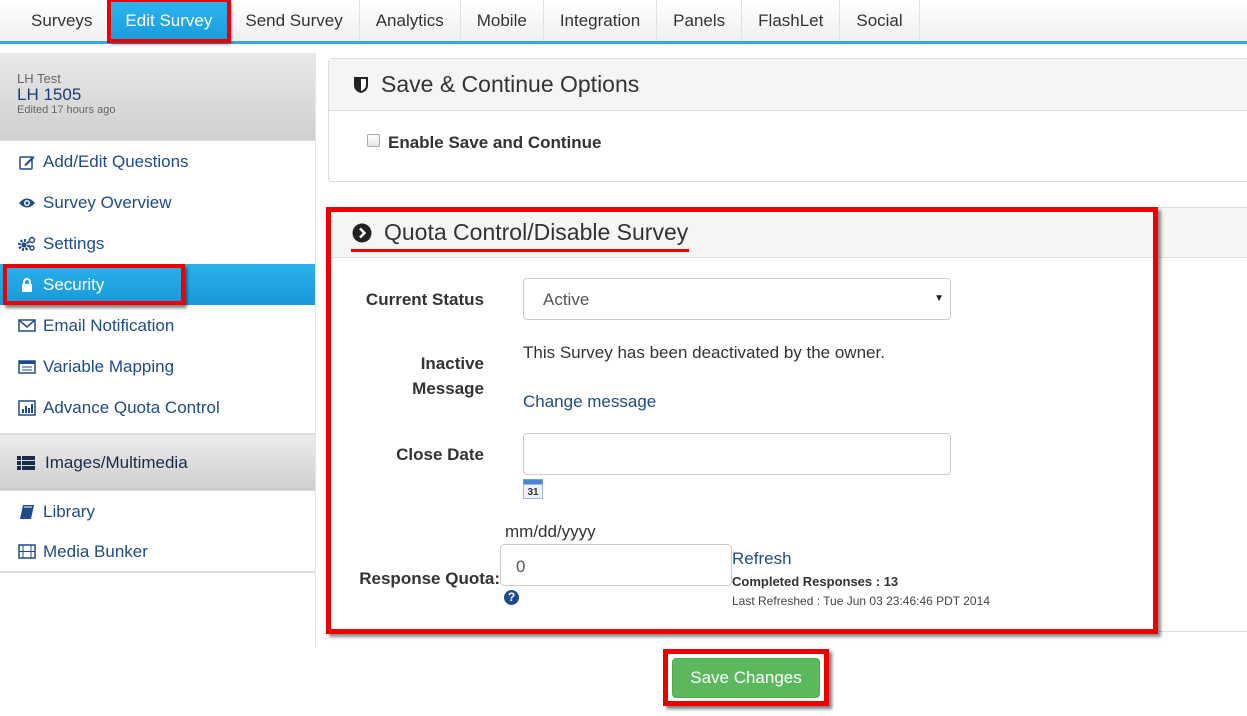 This screenshot has width=1247, height=716. Describe the element at coordinates (39, 78) in the screenshot. I see `survey-folder: LH Test` at that location.